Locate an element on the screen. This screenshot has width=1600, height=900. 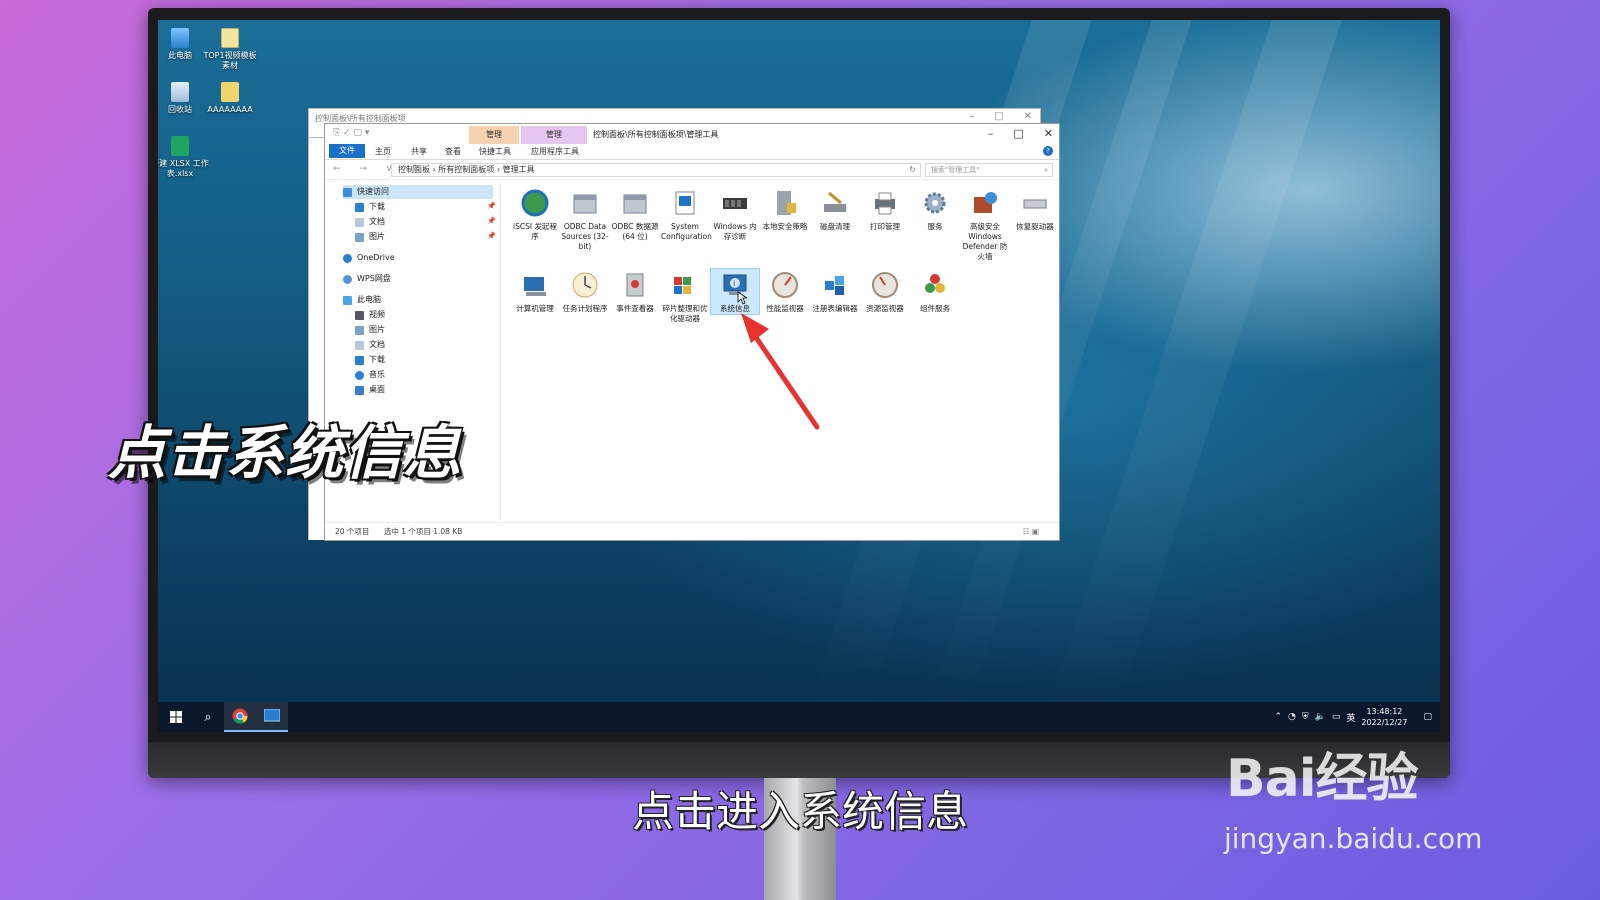
nav-documents: 文档 is located at coordinates (370, 222).